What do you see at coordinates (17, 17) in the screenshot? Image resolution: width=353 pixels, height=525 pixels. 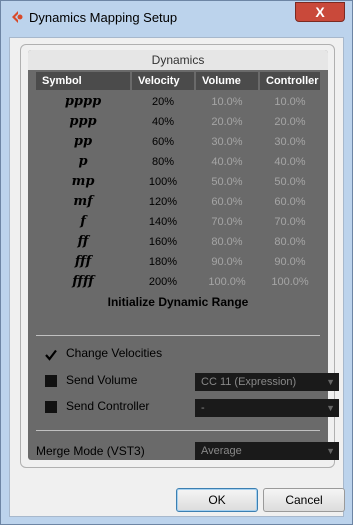 I see `cubase-logo-icon` at bounding box center [17, 17].